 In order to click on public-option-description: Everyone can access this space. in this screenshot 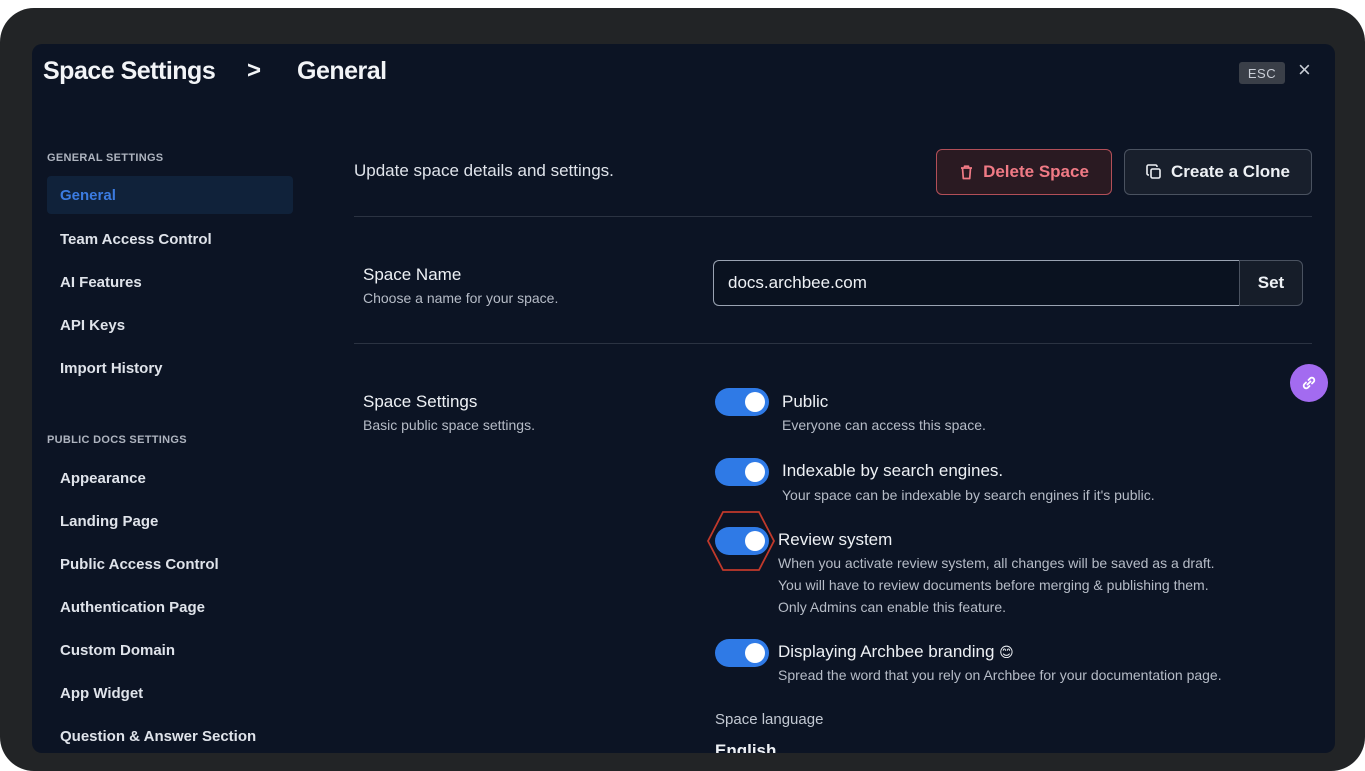, I will do `click(884, 425)`.